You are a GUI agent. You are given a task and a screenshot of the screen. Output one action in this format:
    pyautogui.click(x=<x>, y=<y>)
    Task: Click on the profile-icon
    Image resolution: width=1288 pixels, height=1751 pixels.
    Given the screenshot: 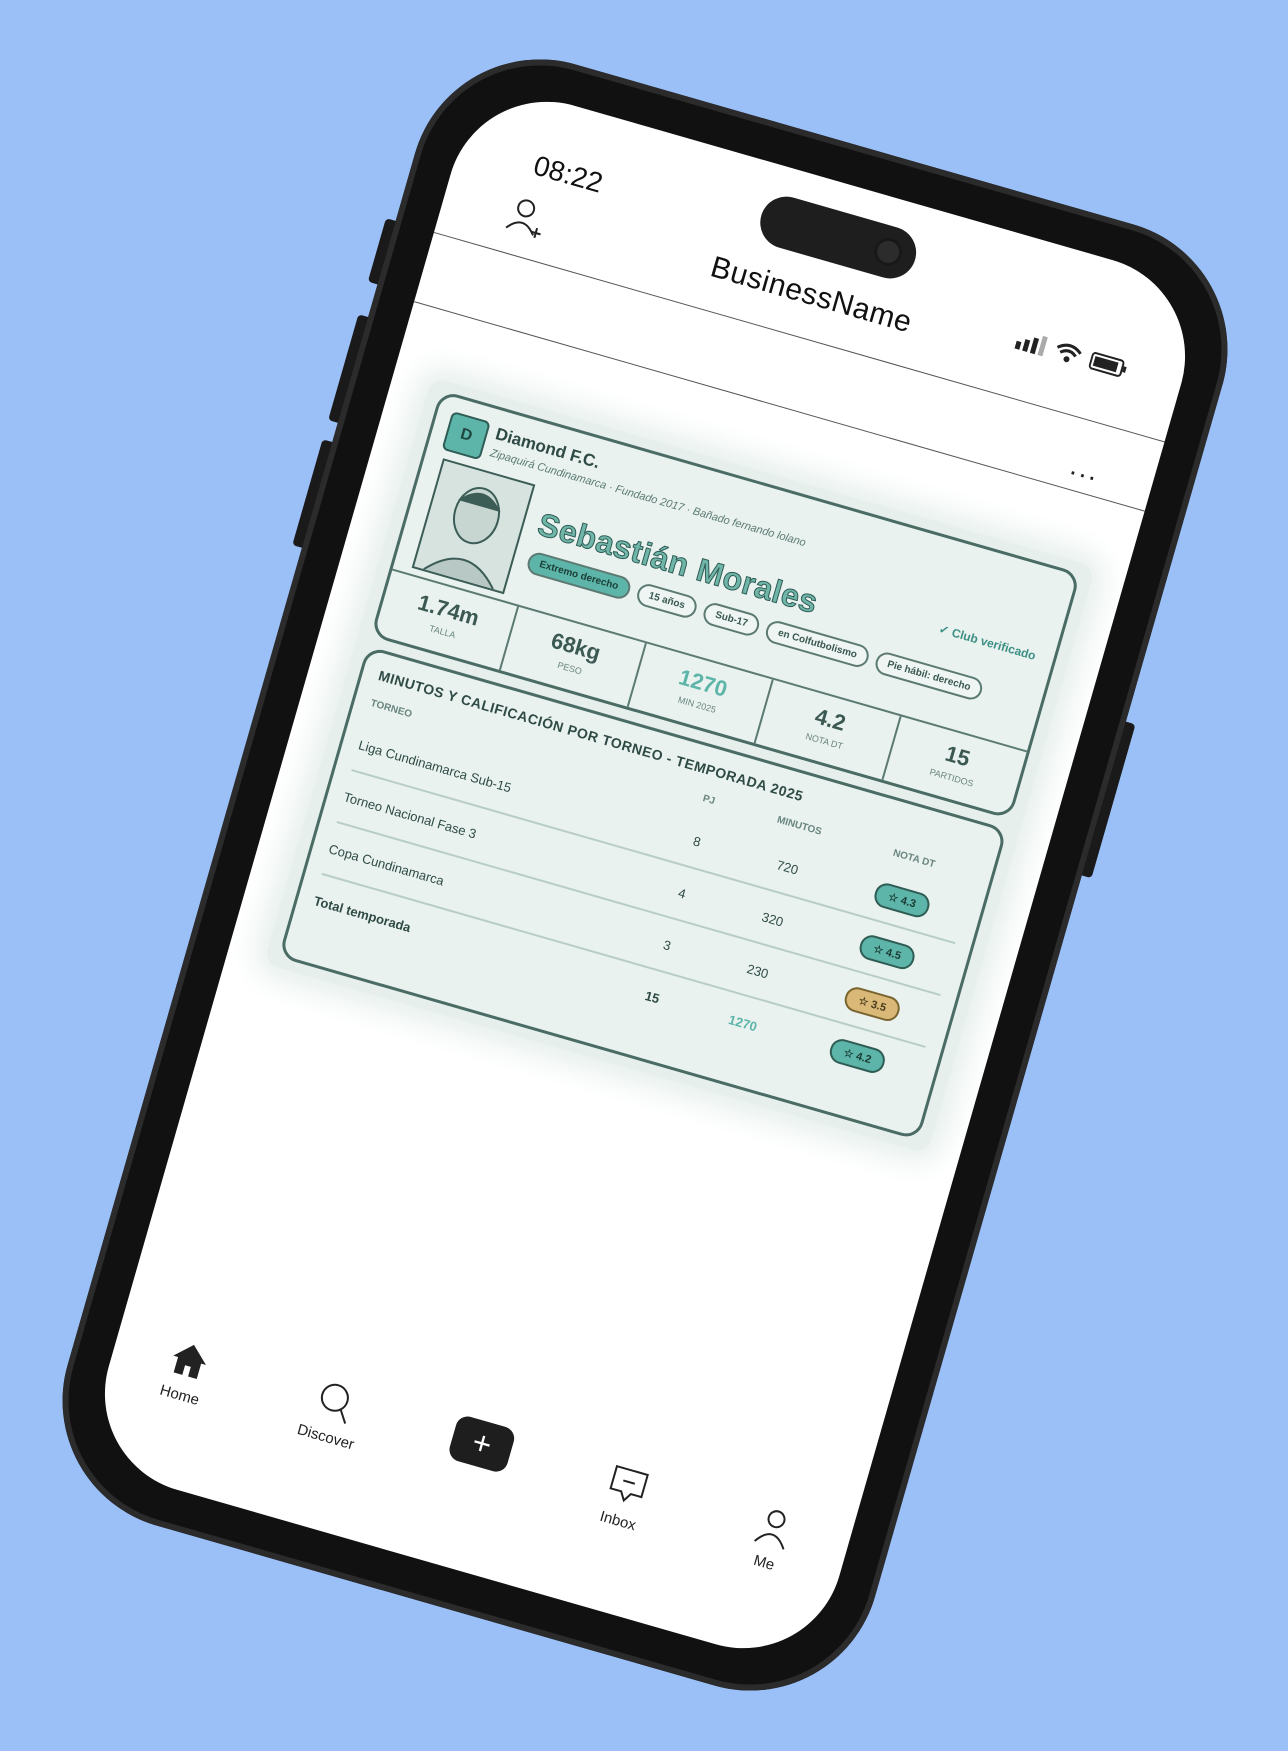 What is the action you would take?
    pyautogui.click(x=770, y=1530)
    